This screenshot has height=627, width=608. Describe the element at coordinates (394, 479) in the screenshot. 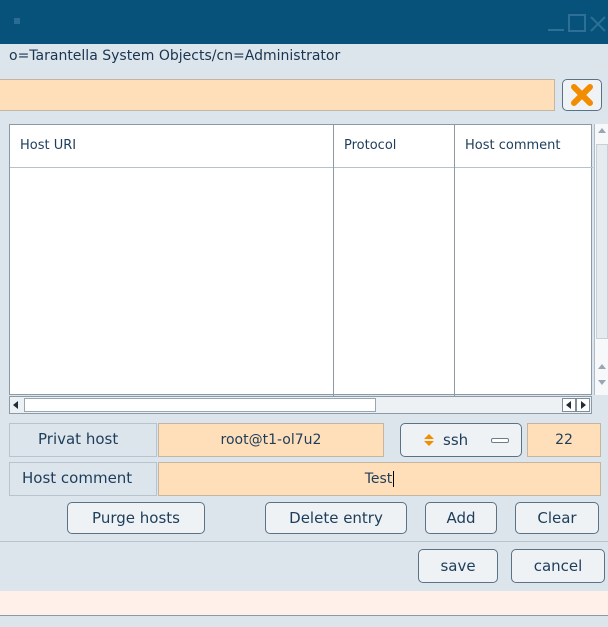

I see `text-caret` at that location.